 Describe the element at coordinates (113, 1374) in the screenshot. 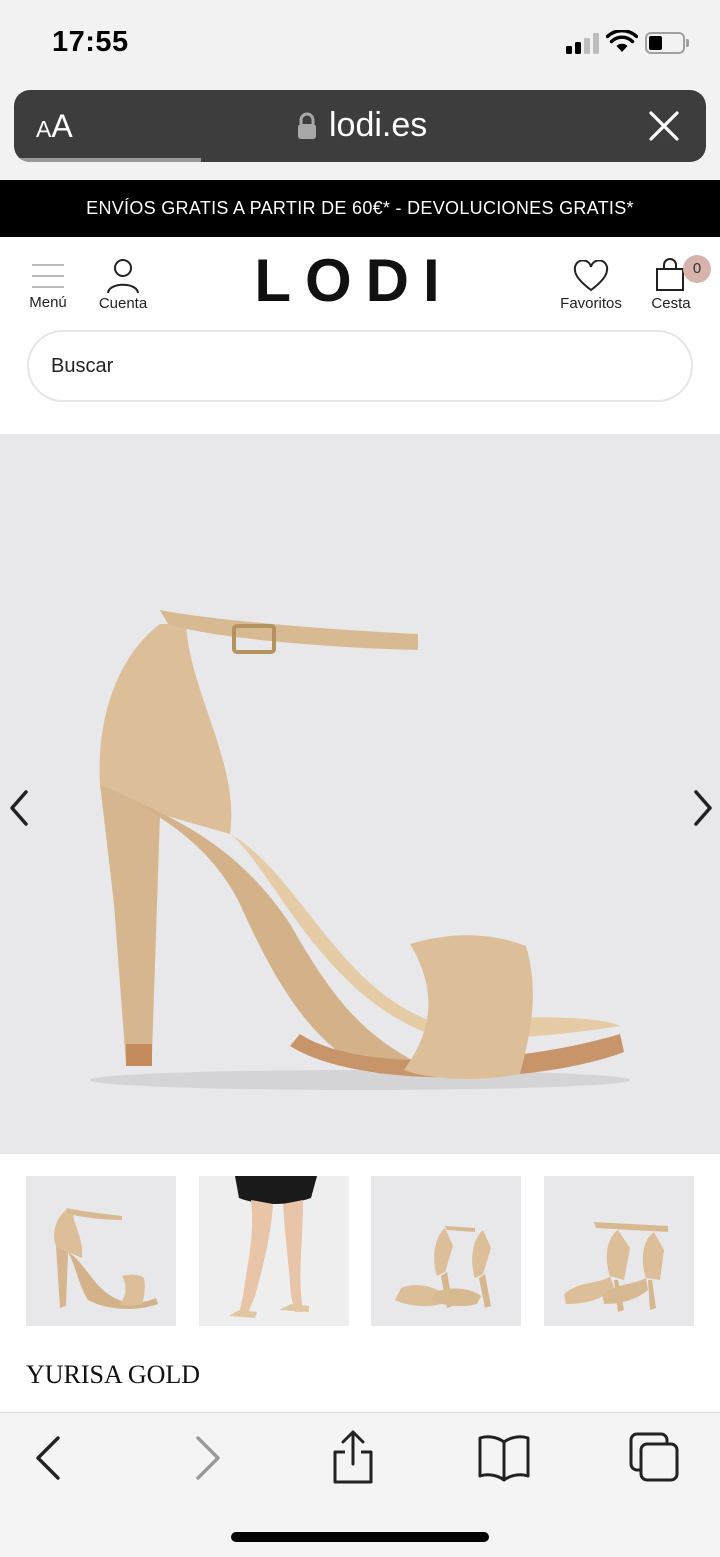

I see `product-name: YURISA GOLD` at that location.